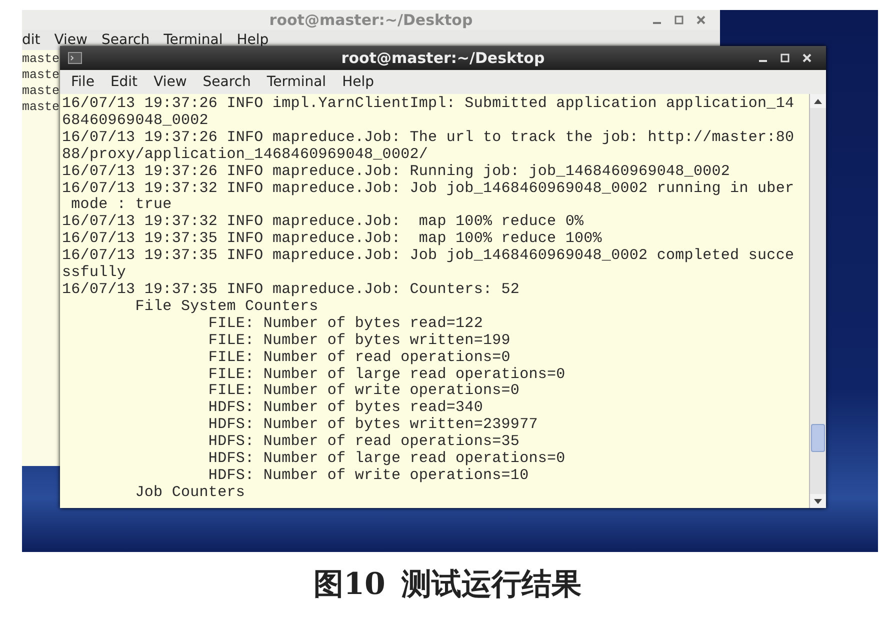 The width and height of the screenshot is (895, 619). I want to click on menu-item: Edit, so click(124, 82).